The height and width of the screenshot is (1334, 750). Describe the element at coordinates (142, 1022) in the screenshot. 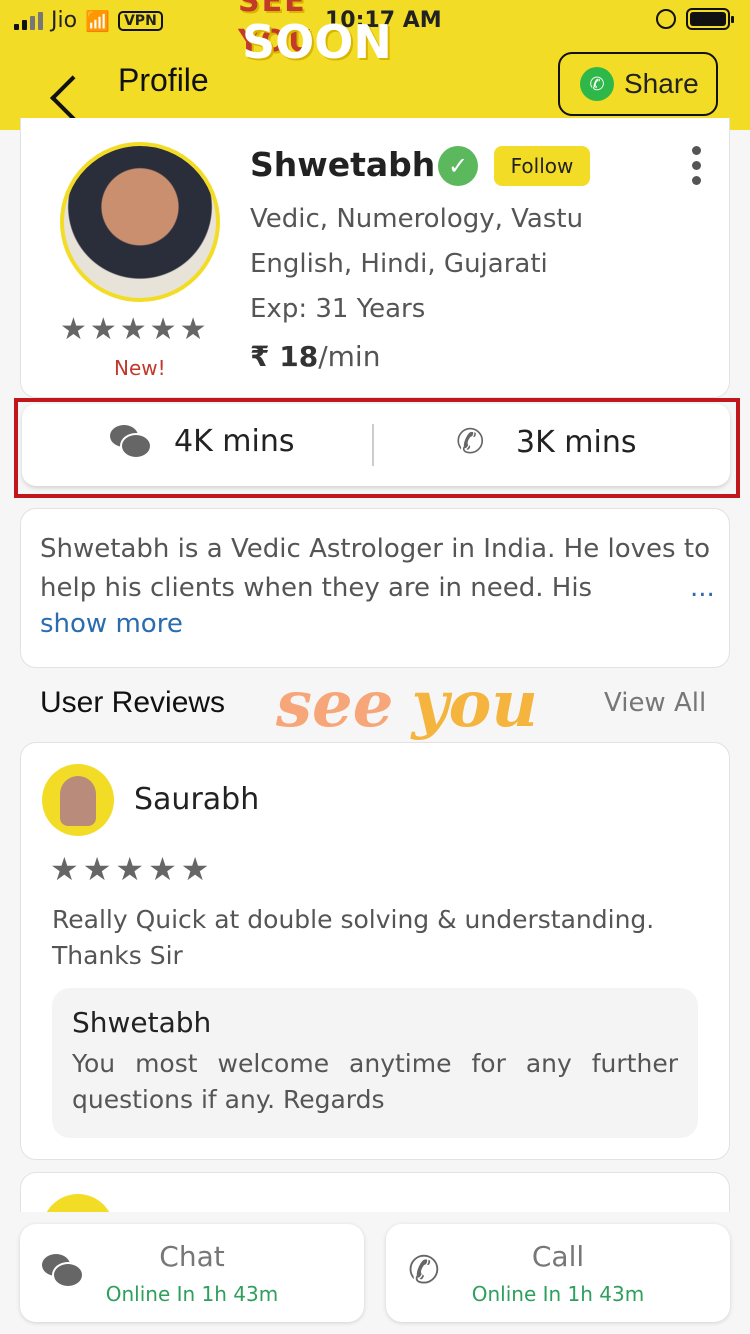

I see `reply-author: Shwetabh` at that location.